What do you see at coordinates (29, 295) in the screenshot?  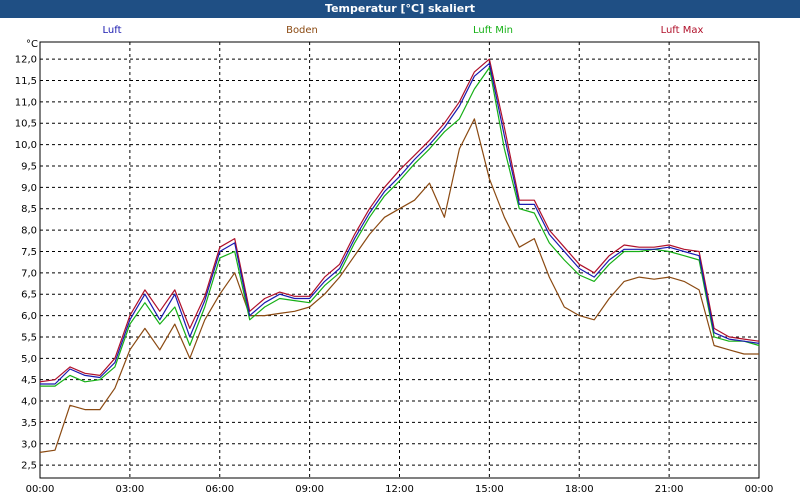 I see `y-tick-label: 6,5` at bounding box center [29, 295].